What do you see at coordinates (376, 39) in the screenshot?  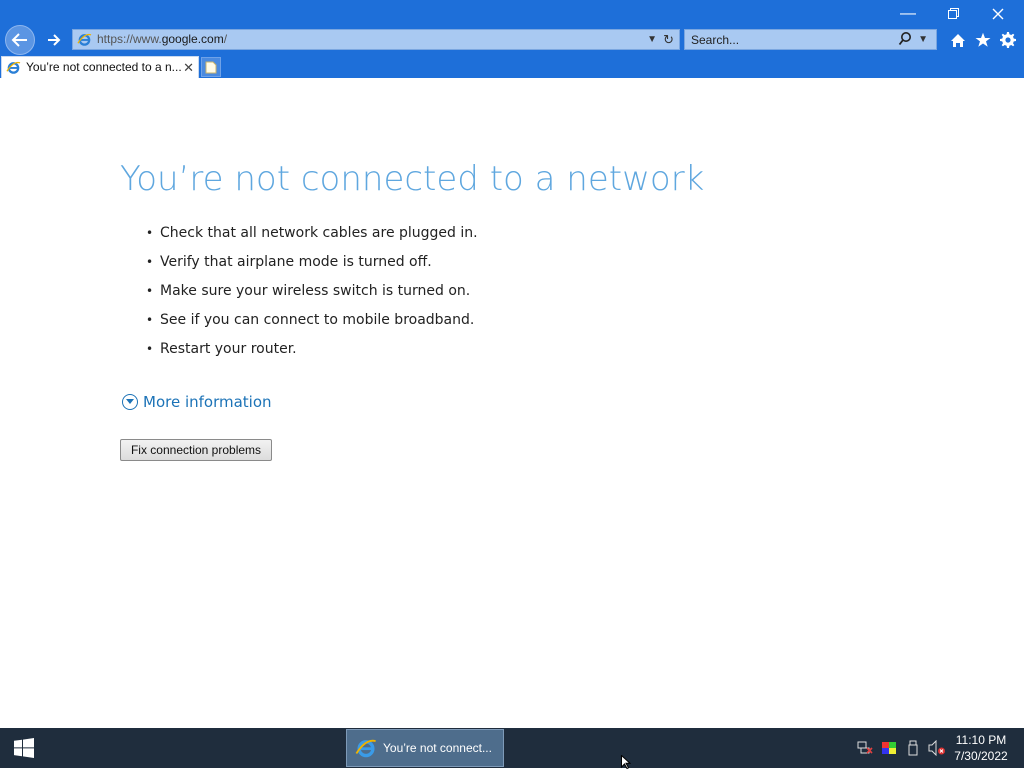 I see `address-bar: https://www.google.com/ ▼ ↻` at bounding box center [376, 39].